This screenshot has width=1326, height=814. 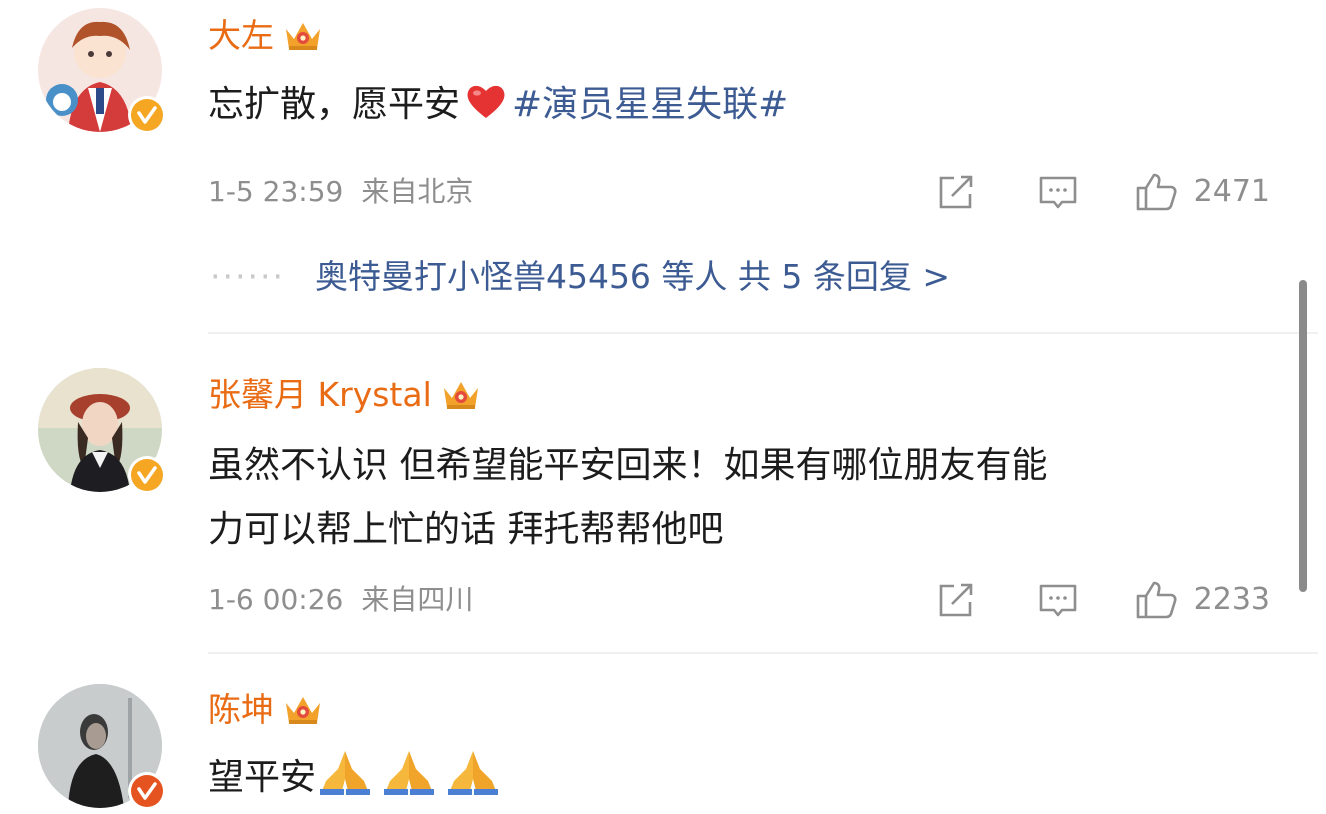 I want to click on timestamp: 1-5 23:59, so click(x=276, y=191).